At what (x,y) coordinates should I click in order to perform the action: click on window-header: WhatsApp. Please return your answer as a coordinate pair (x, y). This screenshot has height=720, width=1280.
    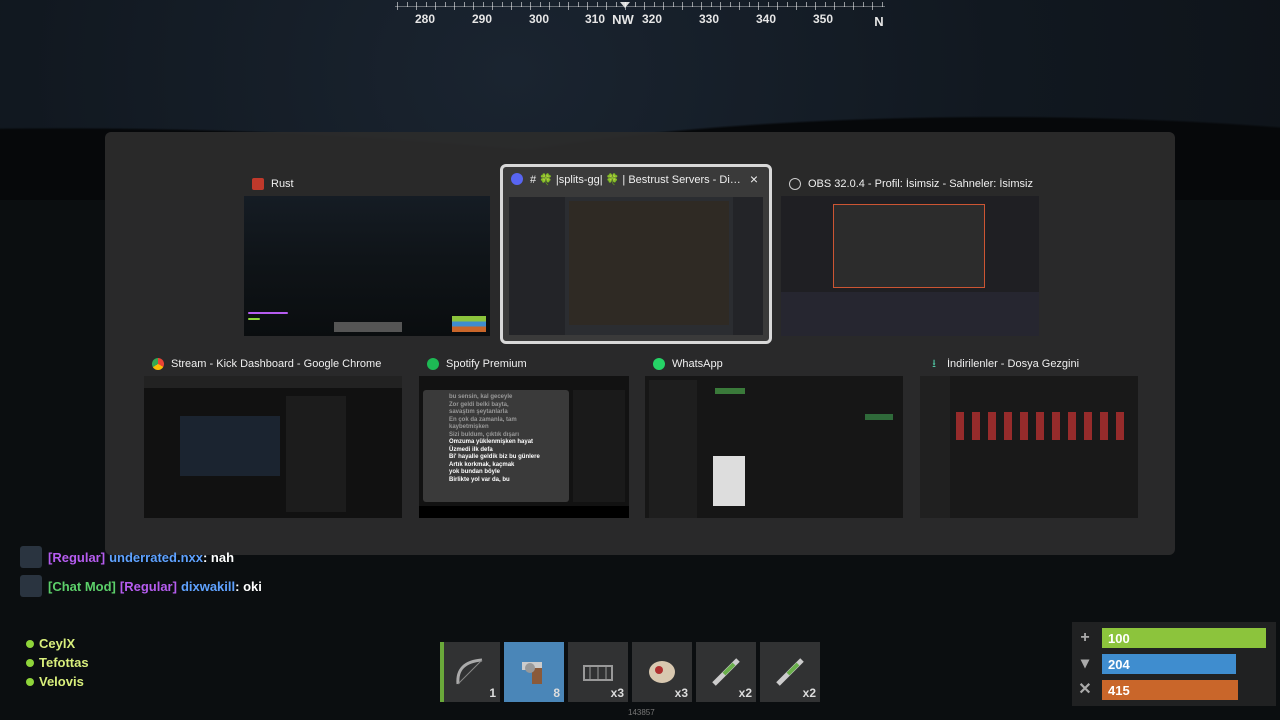
    Looking at the image, I should click on (774, 364).